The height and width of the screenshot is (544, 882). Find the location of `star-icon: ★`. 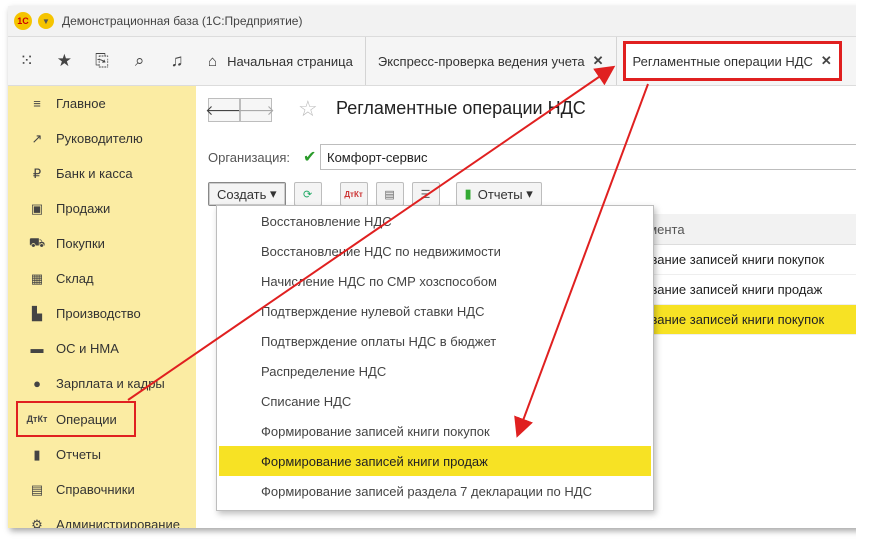

star-icon: ★ is located at coordinates (65, 61).